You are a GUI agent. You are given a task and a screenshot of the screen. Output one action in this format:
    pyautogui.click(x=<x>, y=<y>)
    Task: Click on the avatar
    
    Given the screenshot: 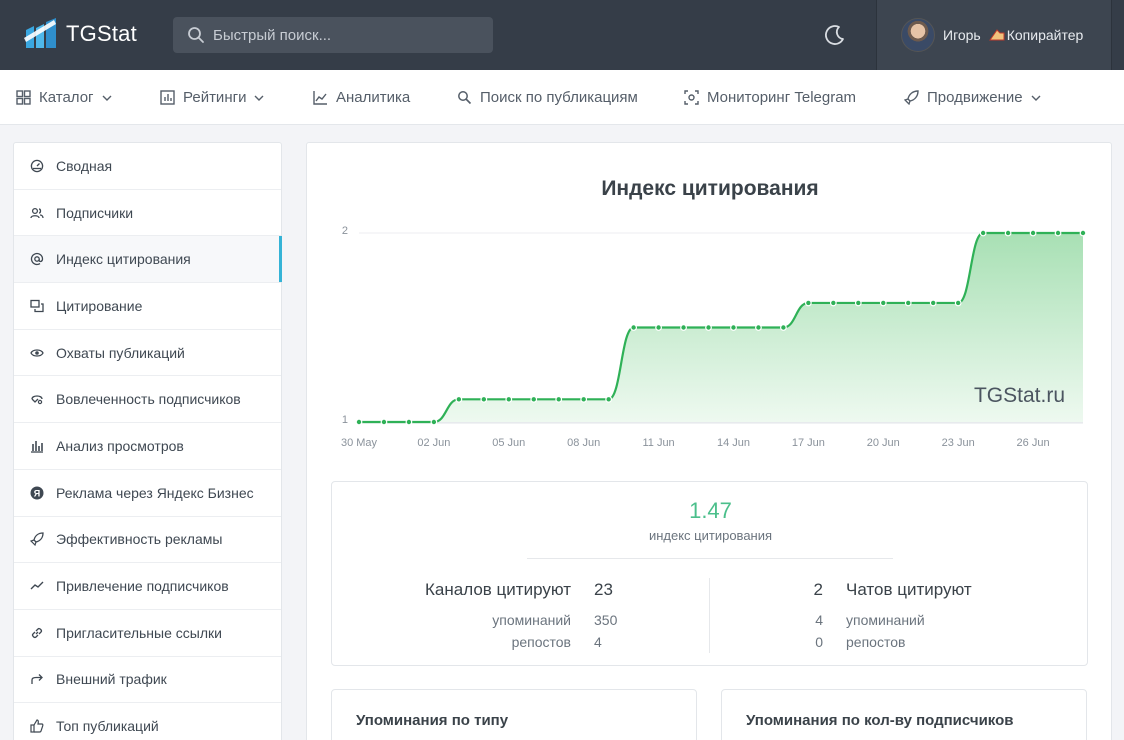 What is the action you would take?
    pyautogui.click(x=918, y=35)
    